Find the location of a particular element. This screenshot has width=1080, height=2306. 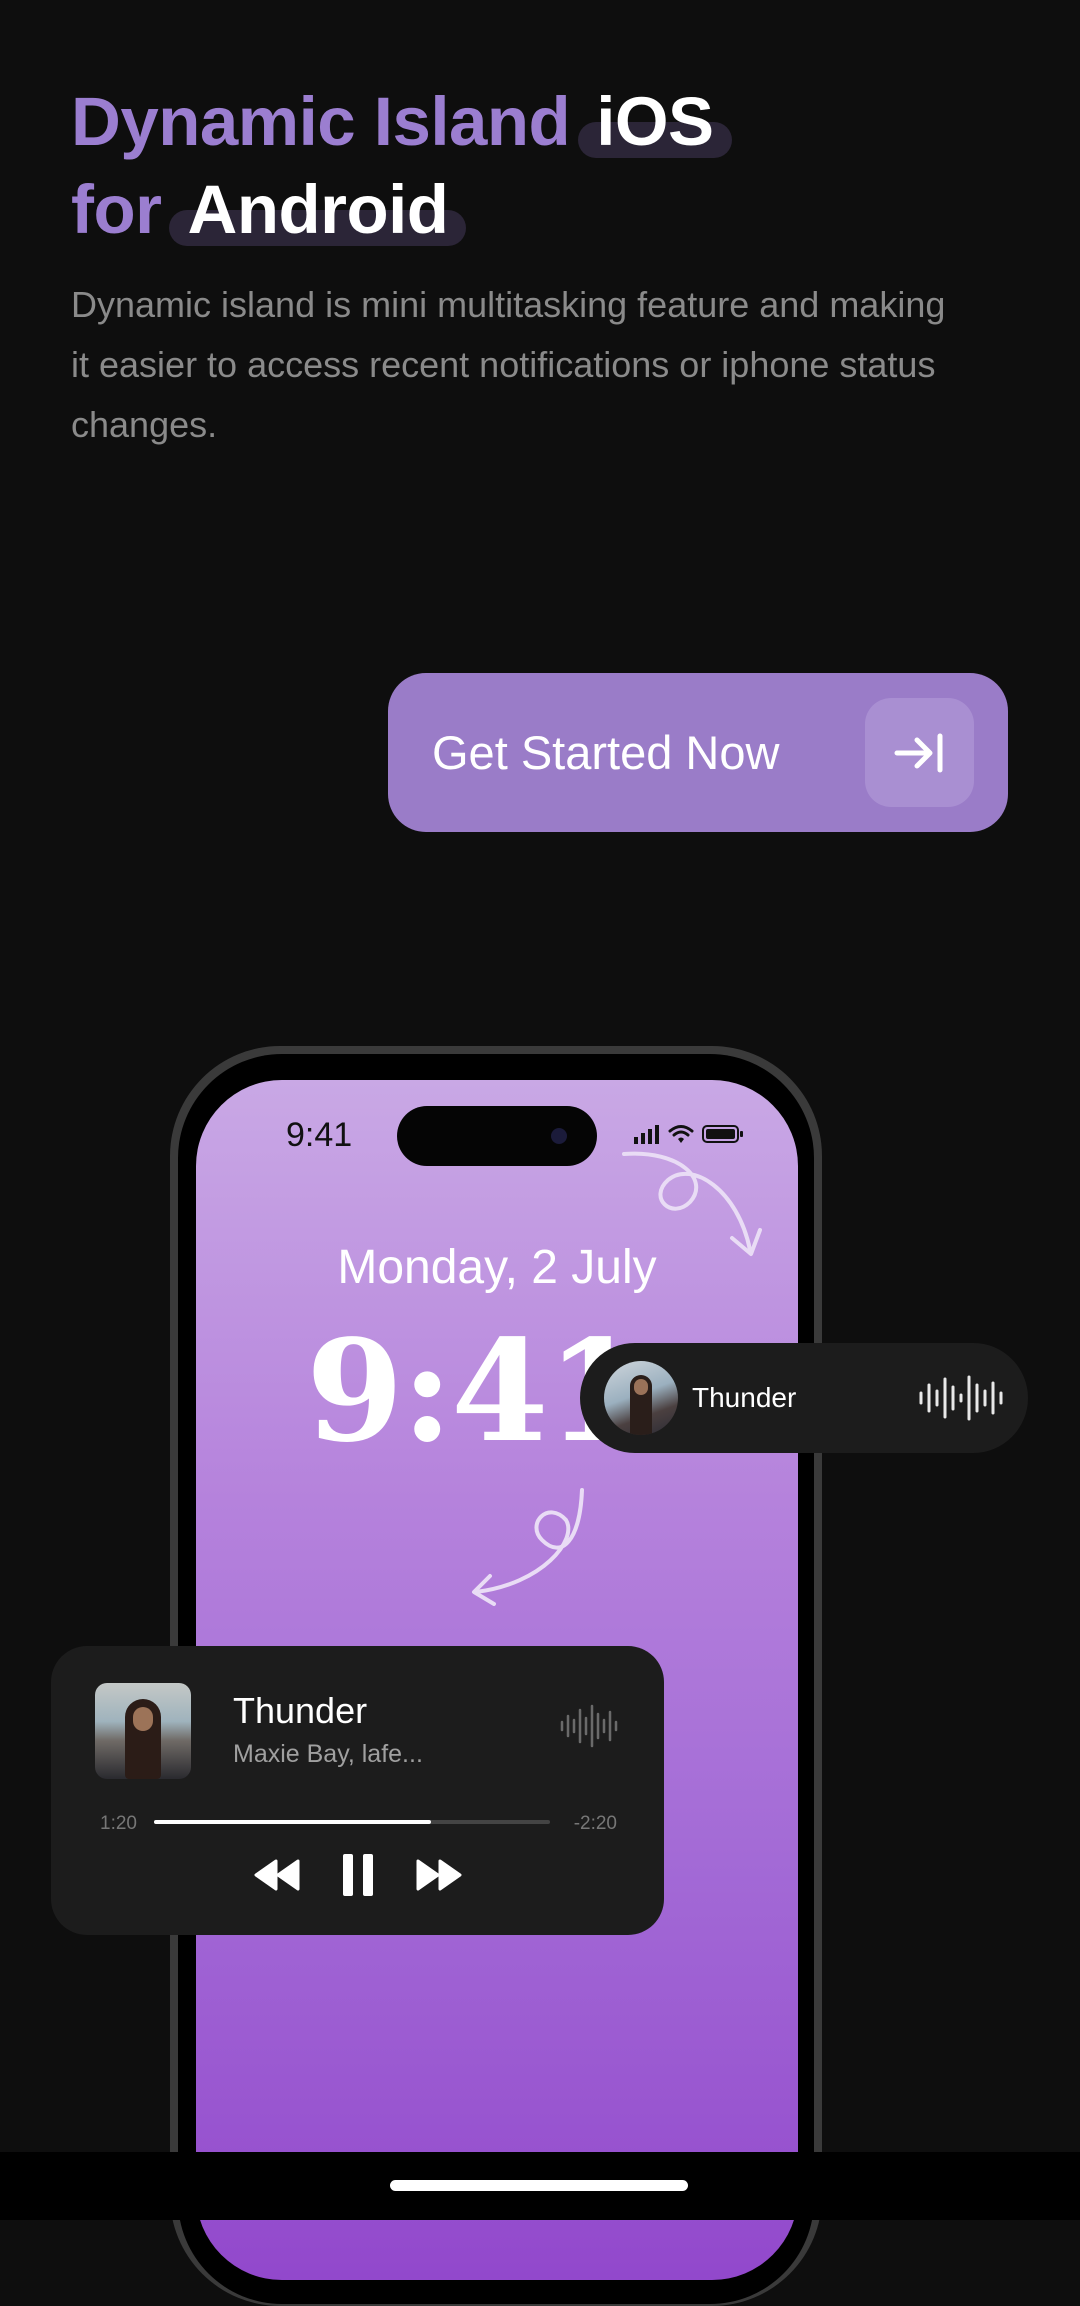

rewind-button is located at coordinates (277, 1875).